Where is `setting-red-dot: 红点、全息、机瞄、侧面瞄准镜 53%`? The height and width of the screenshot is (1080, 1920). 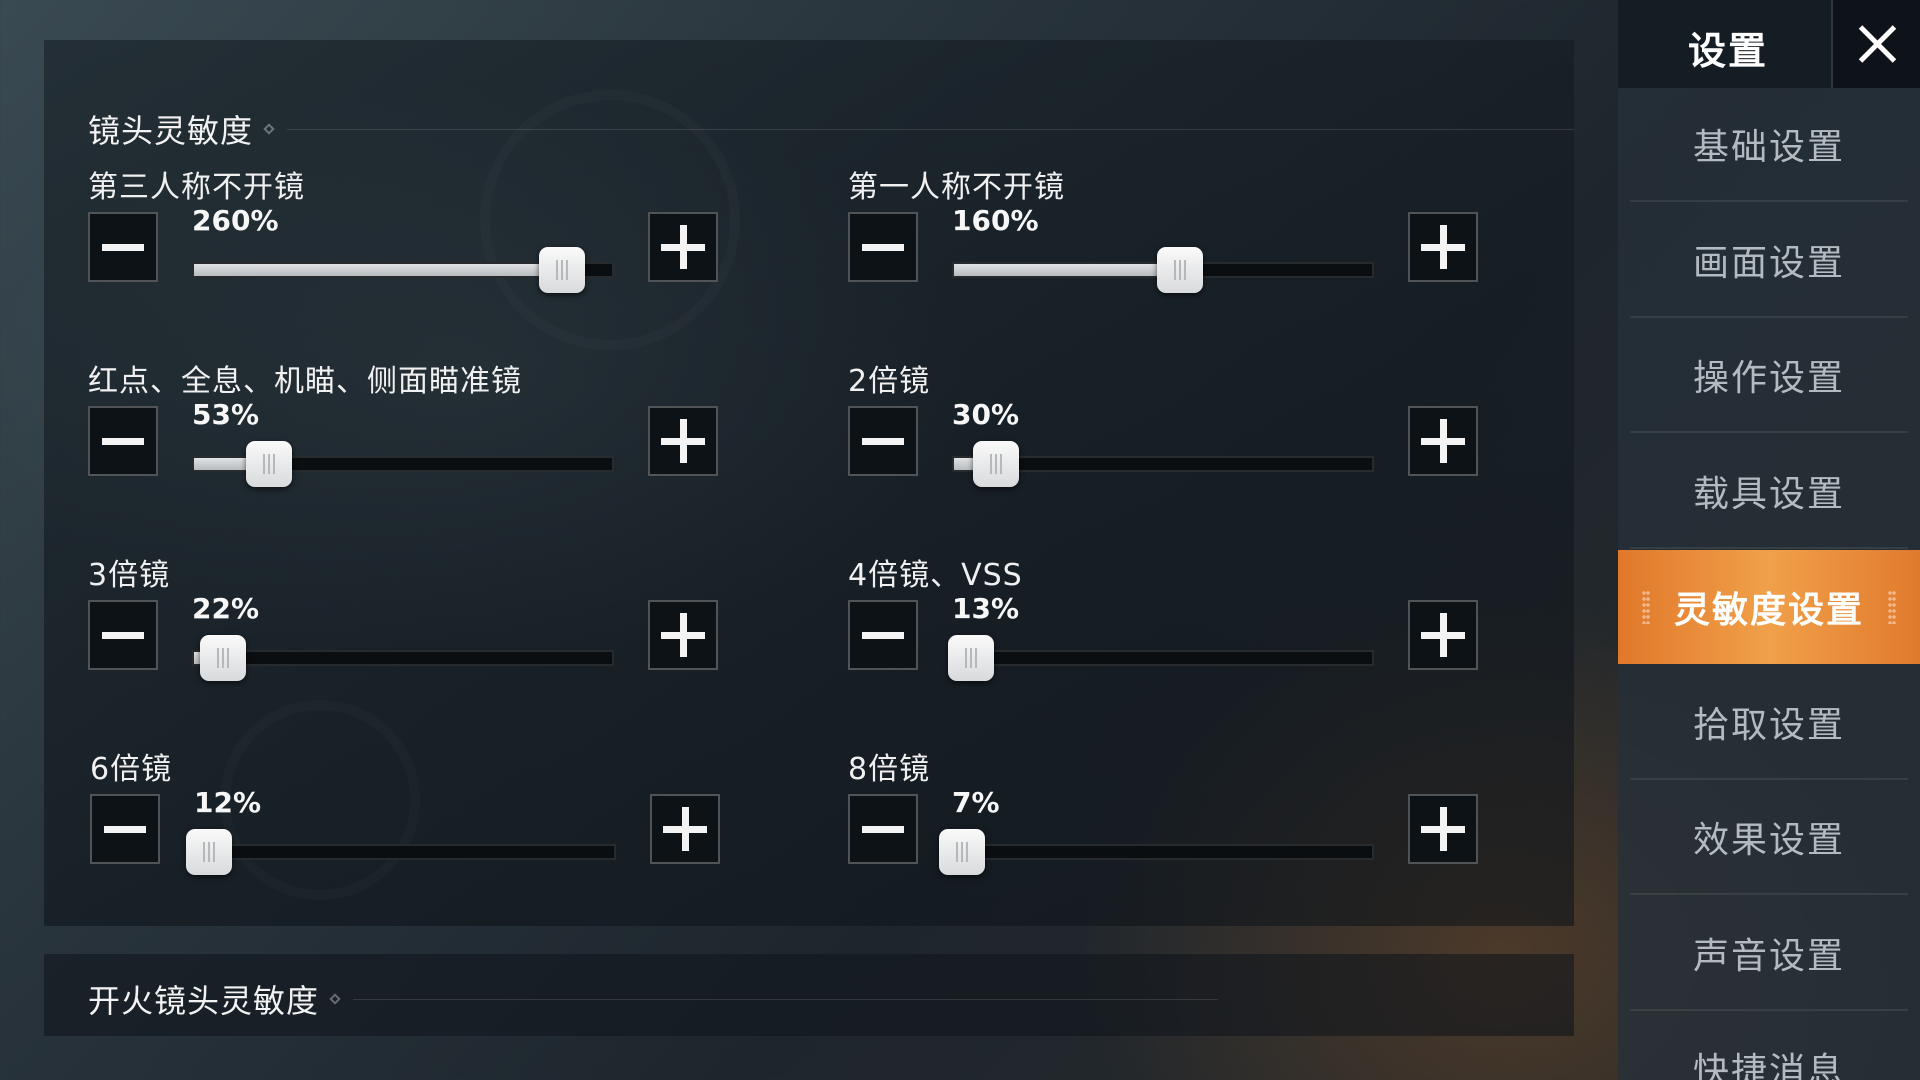
setting-red-dot: 红点、全息、机瞄、侧面瞄准镜 53% is located at coordinates (408, 436).